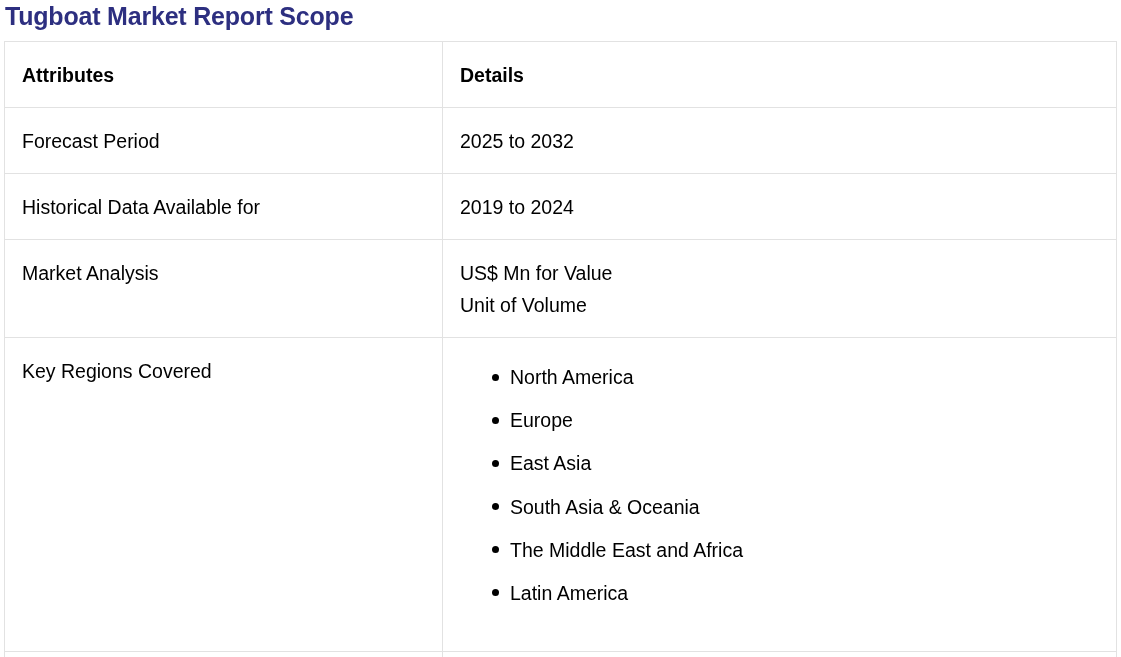 The width and height of the screenshot is (1121, 657). Describe the element at coordinates (224, 207) in the screenshot. I see `attribute-cell: Historical Data Available for` at that location.